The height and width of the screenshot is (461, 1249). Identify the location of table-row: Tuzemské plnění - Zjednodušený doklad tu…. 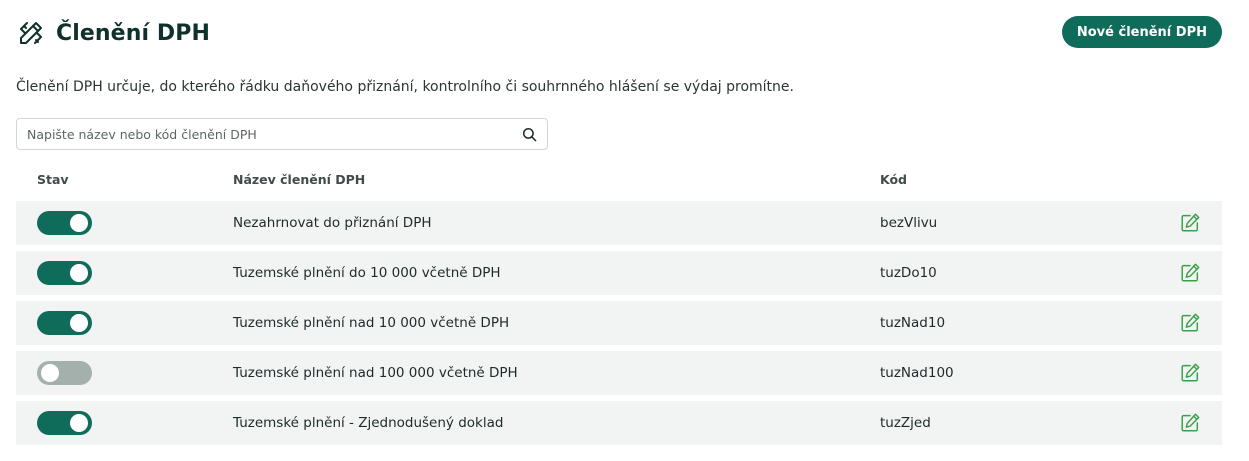
(619, 423).